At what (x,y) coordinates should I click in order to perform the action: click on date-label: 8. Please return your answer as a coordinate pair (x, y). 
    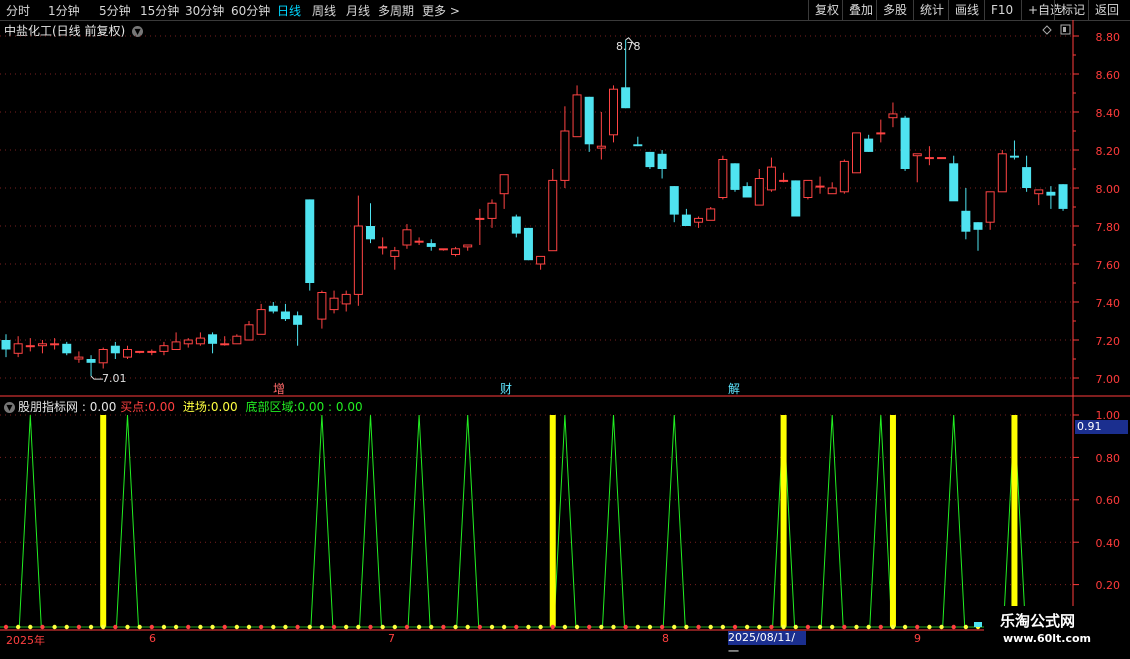
    Looking at the image, I should click on (665, 638).